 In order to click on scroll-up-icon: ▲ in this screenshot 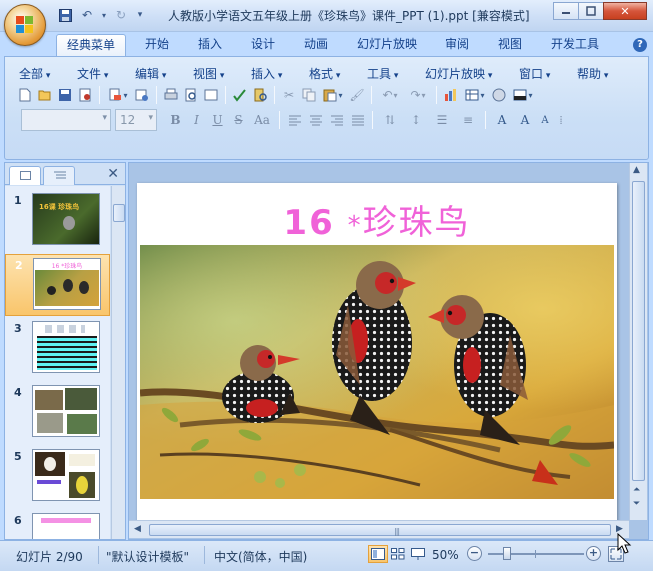, I will do `click(636, 170)`.